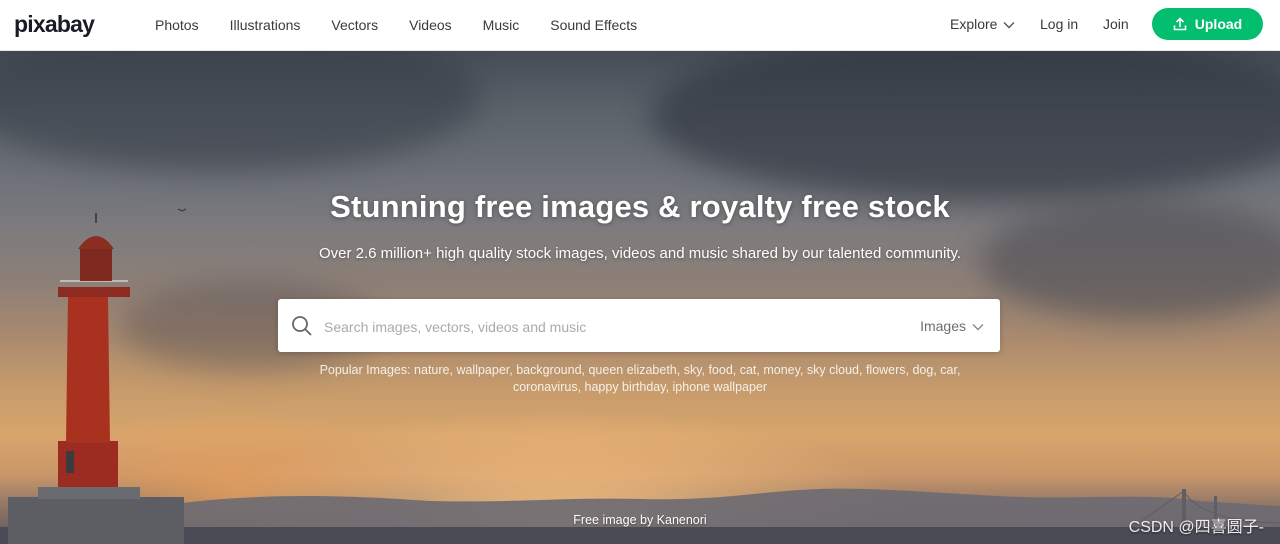  I want to click on upload-button: Upload, so click(1207, 24).